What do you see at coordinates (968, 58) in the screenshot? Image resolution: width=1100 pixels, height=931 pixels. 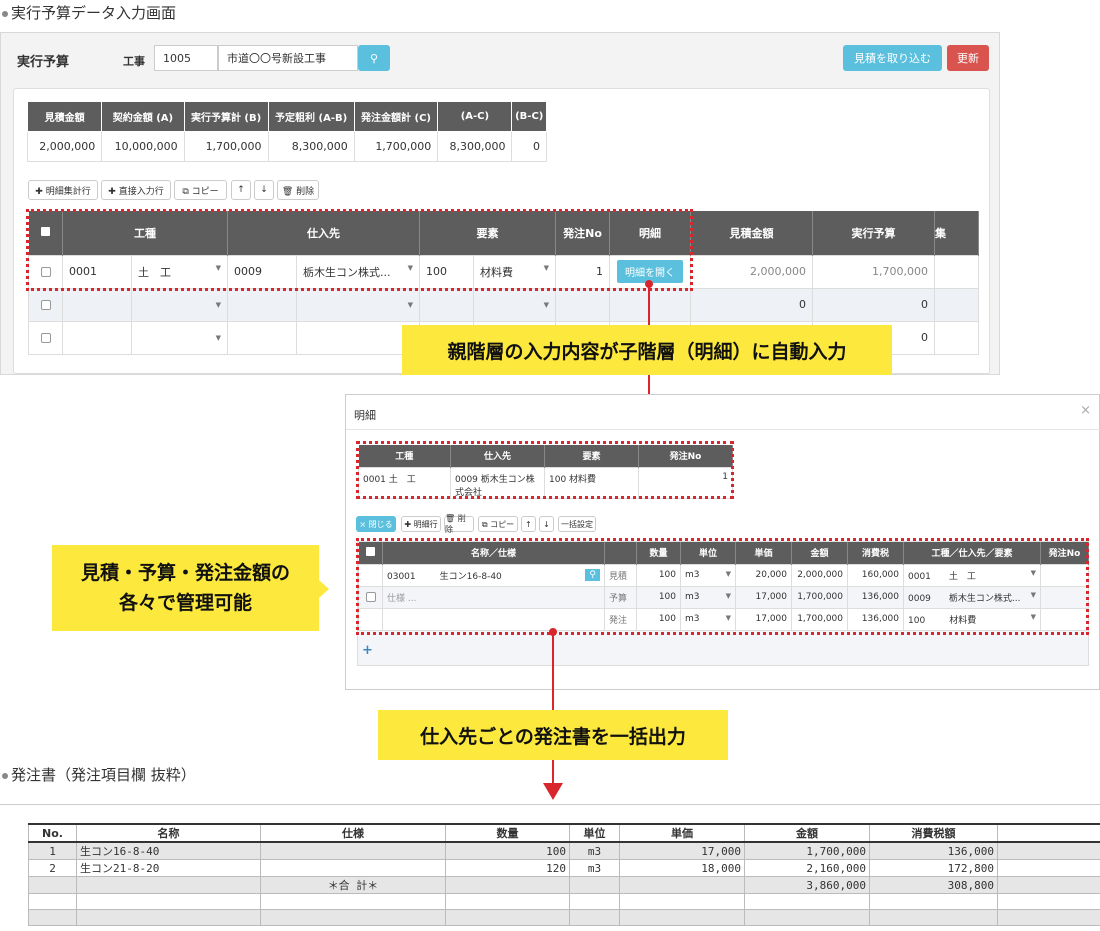 I see `update-button: 更新` at bounding box center [968, 58].